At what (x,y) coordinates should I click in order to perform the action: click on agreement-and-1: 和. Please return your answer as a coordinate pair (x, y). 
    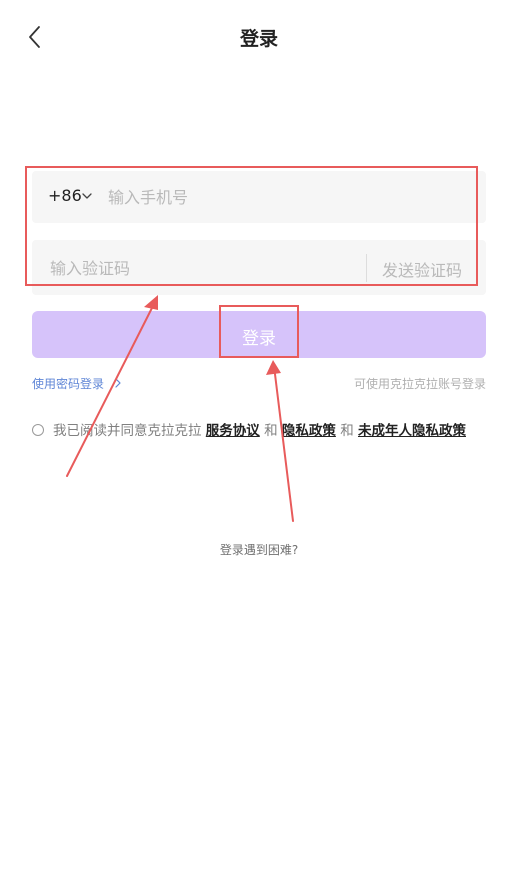
    Looking at the image, I should click on (271, 431).